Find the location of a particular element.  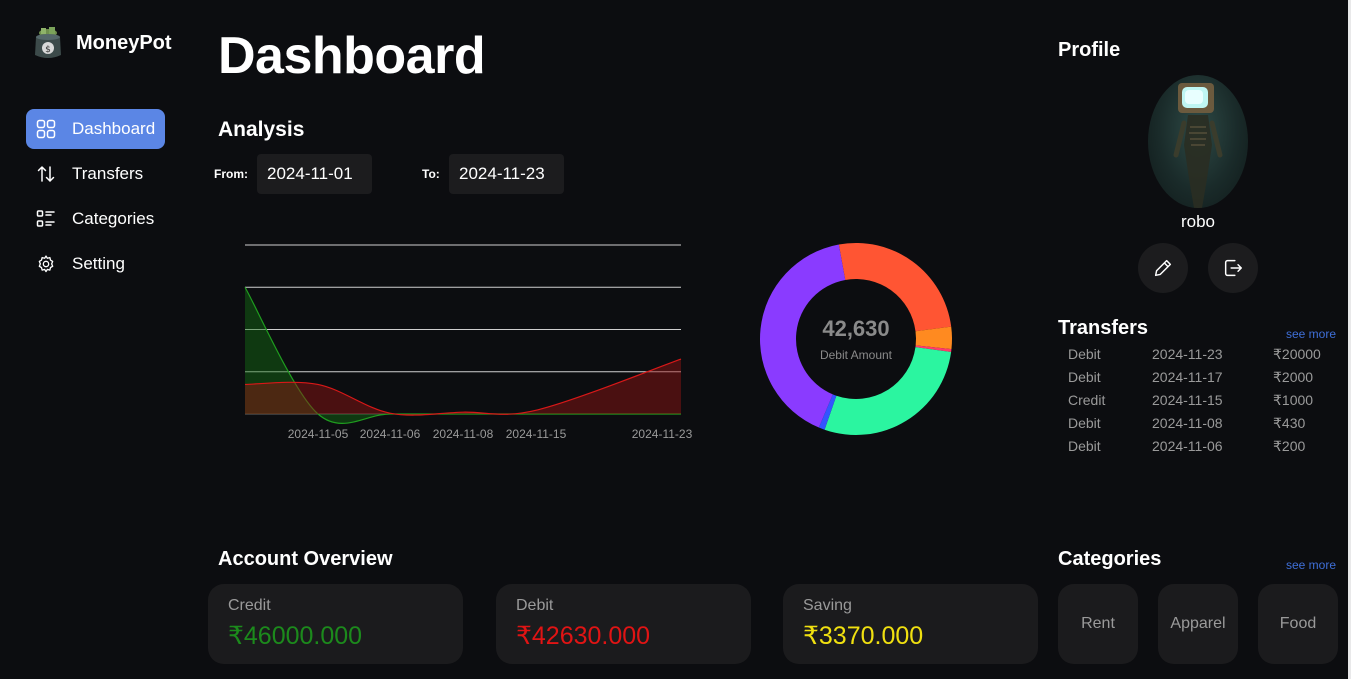

transfer-row: Debit 2024-11-06 ₹200 is located at coordinates (1208, 449).